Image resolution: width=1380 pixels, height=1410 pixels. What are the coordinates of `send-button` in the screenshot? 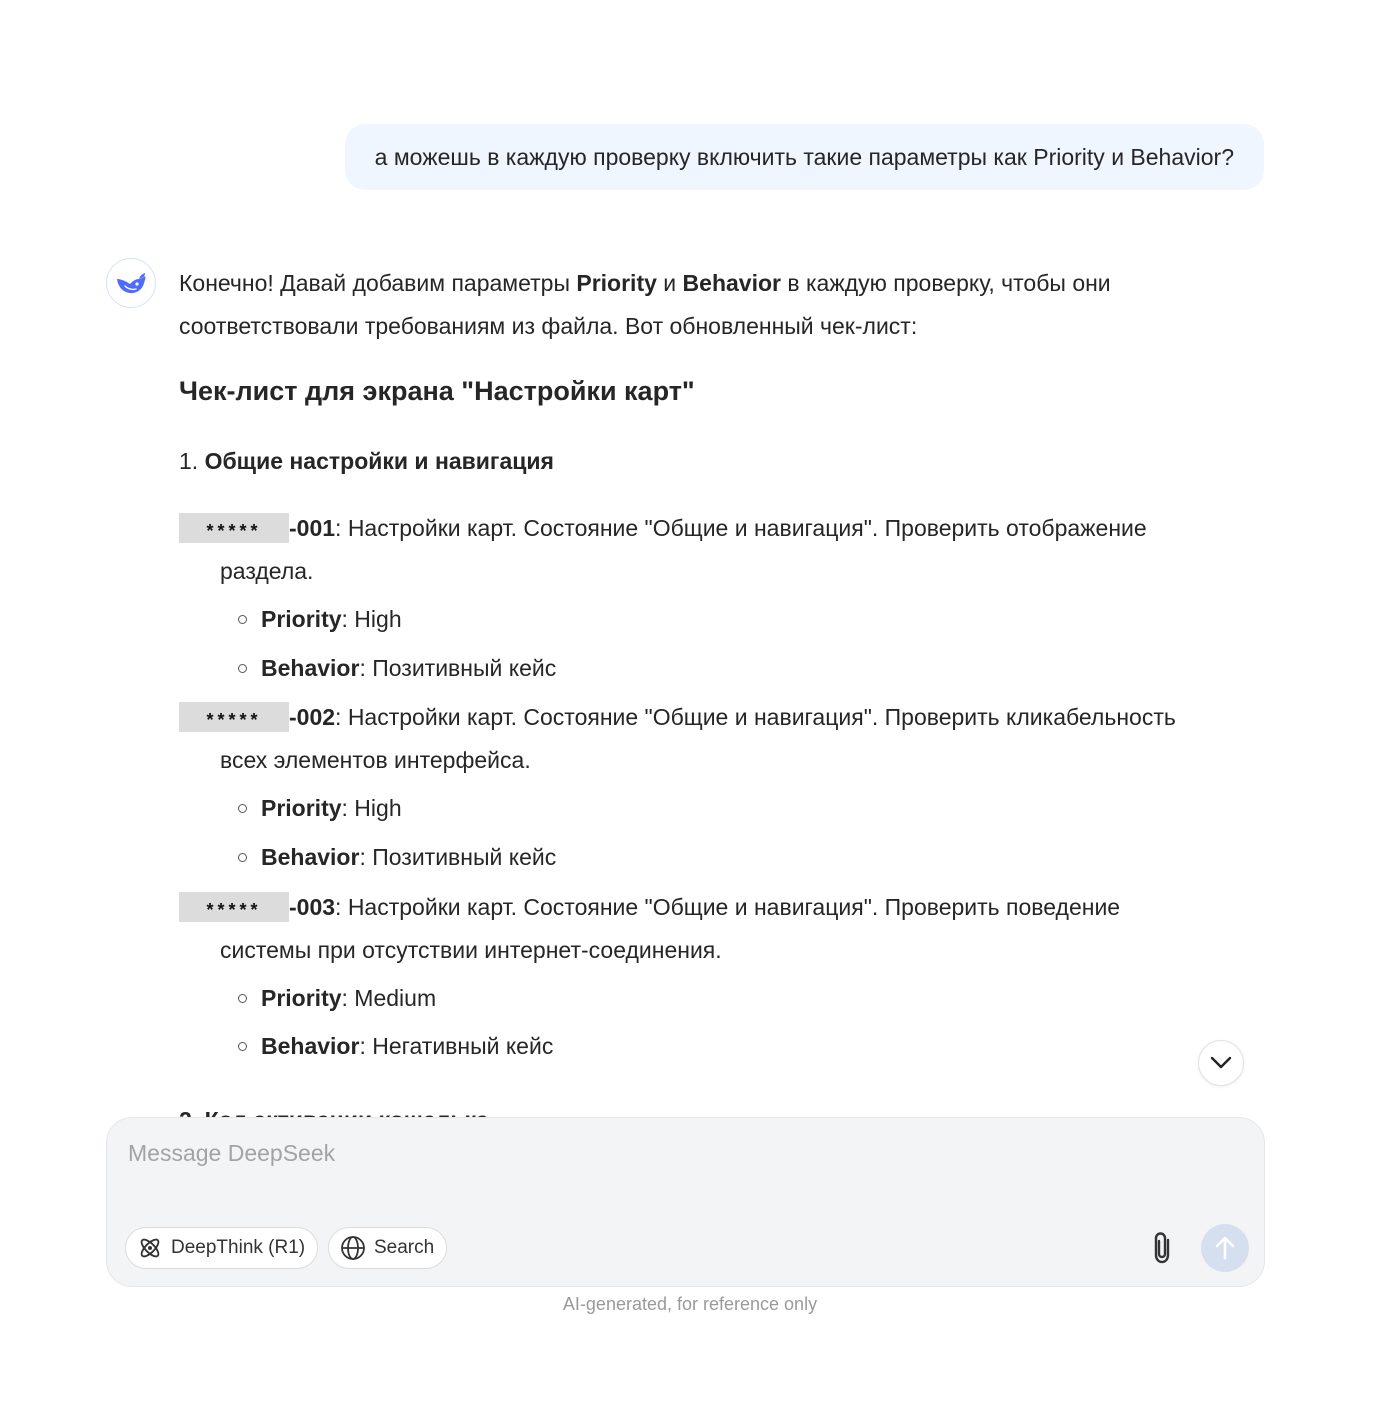 It's located at (1225, 1248).